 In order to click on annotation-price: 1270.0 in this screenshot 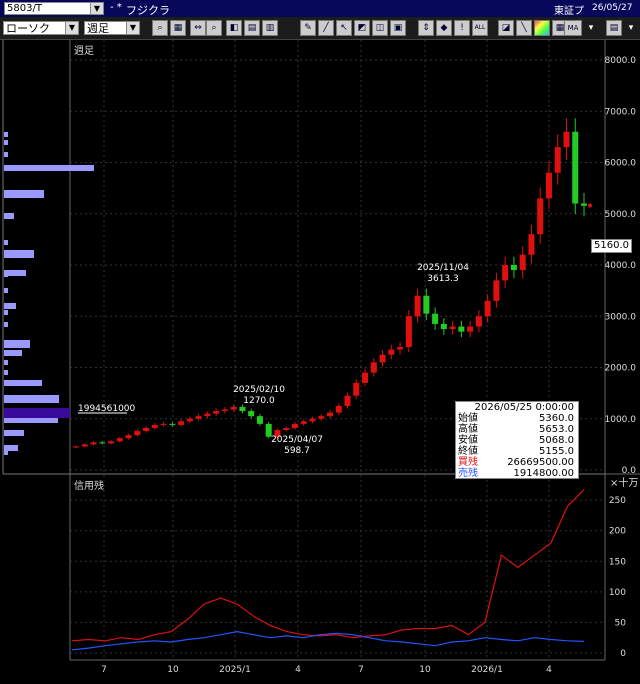, I will do `click(259, 401)`.